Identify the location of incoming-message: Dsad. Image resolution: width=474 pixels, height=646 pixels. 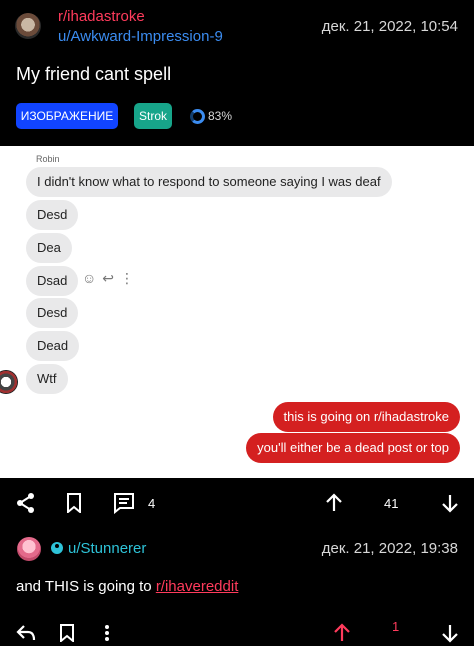
(52, 281).